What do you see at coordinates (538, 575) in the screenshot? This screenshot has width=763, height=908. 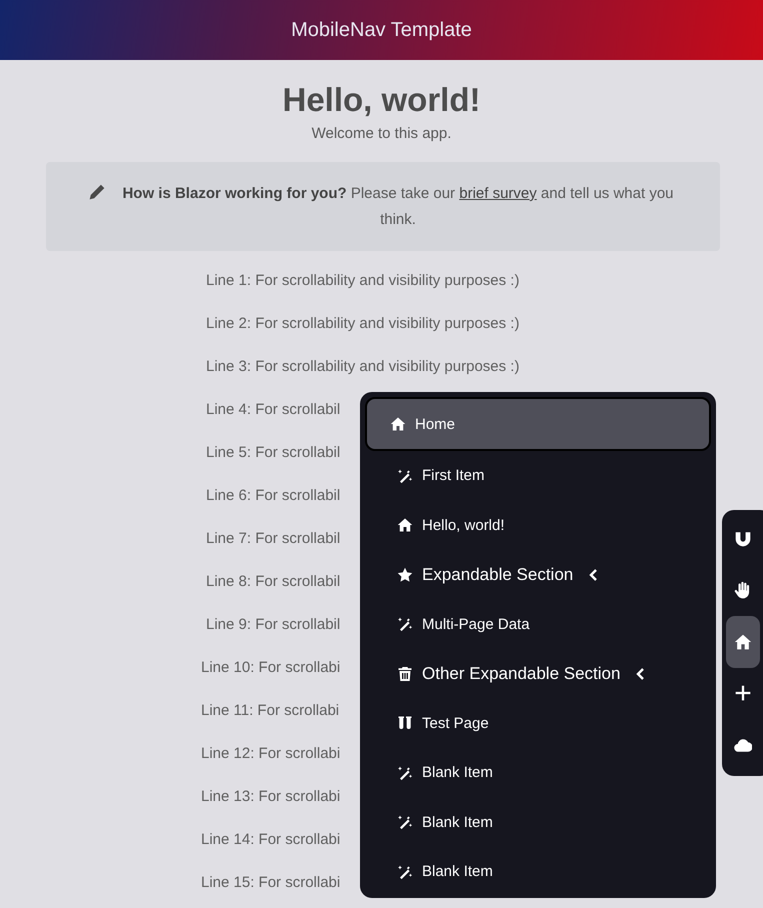 I see `menu-item: Expandable Section` at bounding box center [538, 575].